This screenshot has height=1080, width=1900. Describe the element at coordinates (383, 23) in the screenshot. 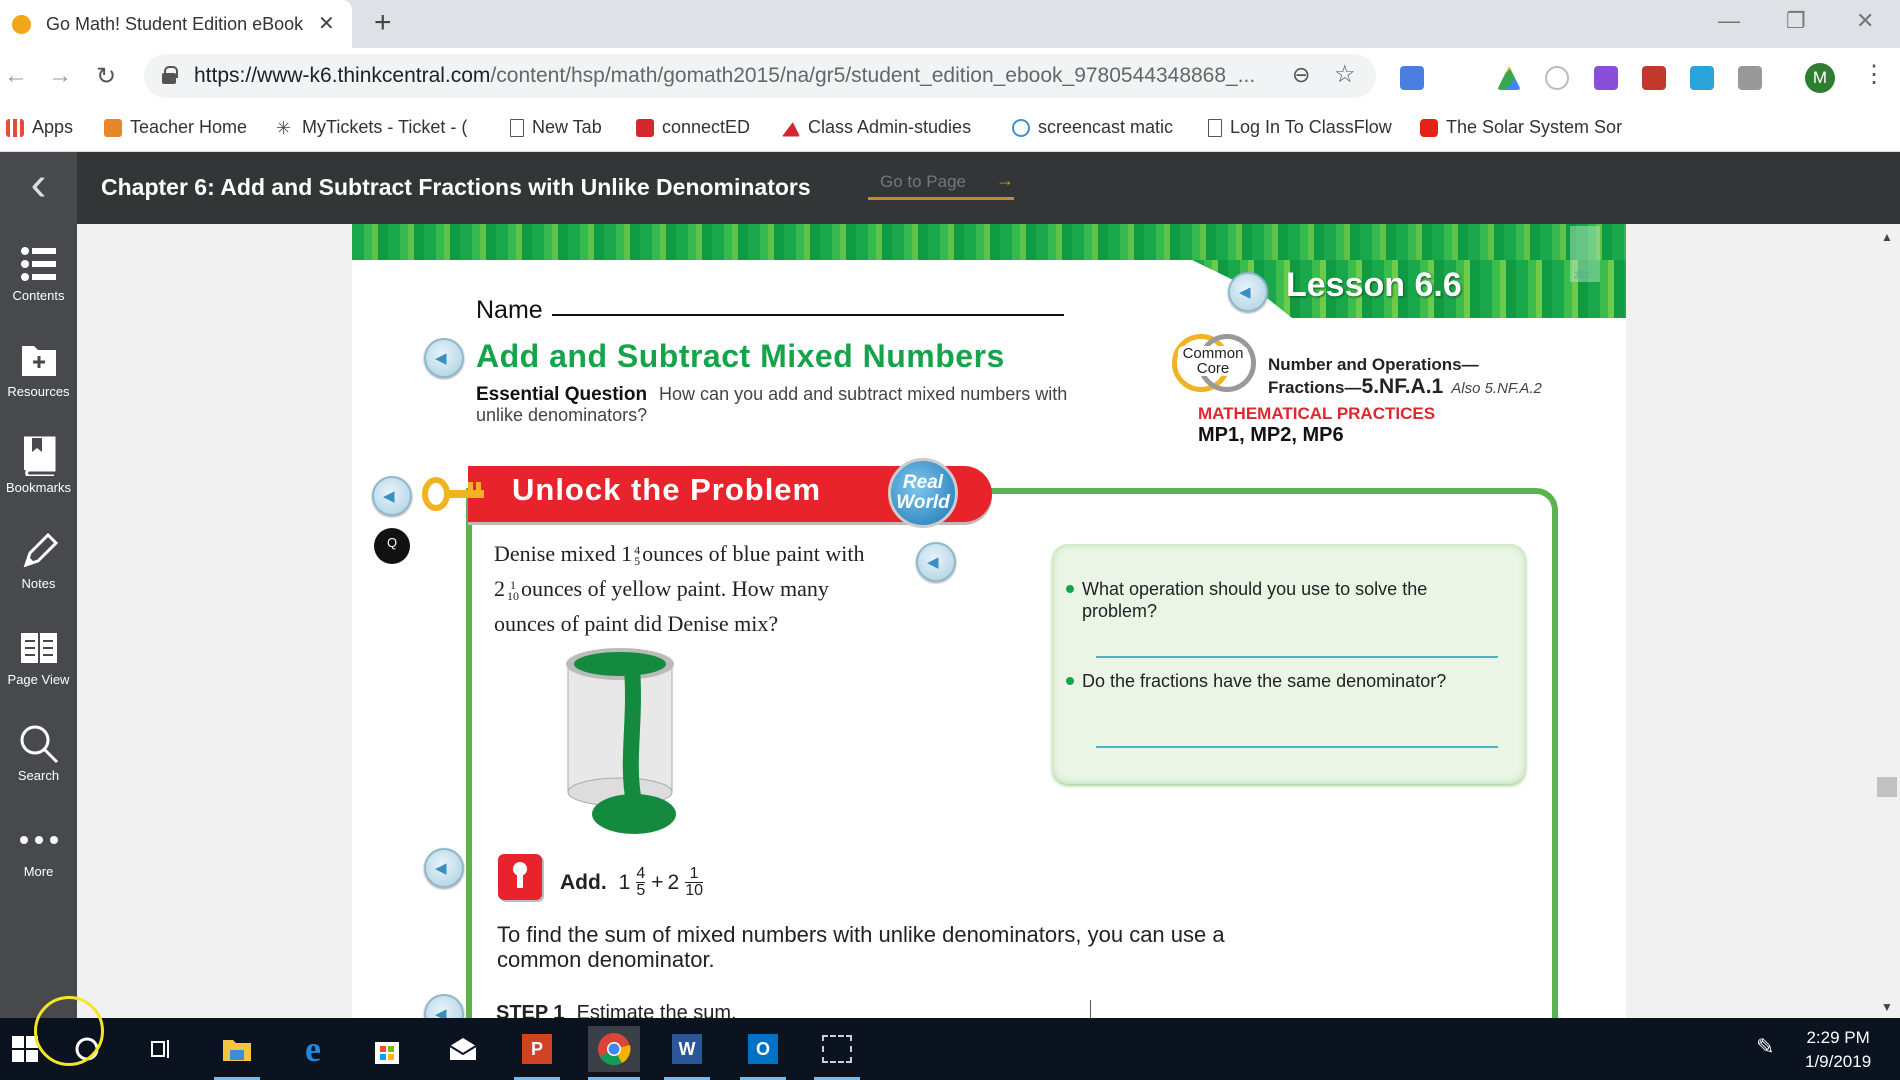

I see `new-tab-button: +` at that location.